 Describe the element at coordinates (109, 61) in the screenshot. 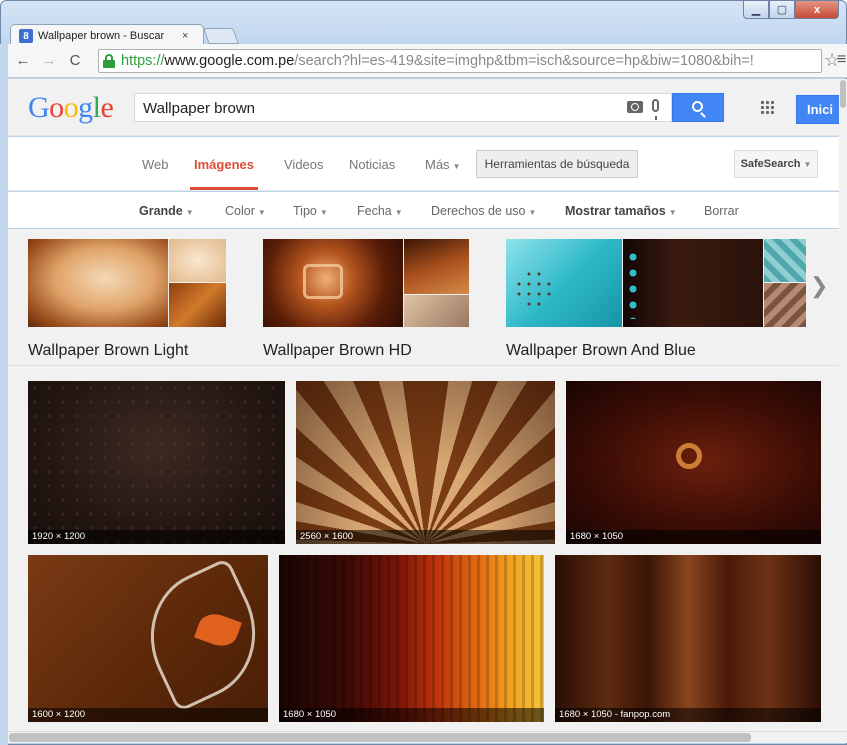

I see `lock-icon` at that location.